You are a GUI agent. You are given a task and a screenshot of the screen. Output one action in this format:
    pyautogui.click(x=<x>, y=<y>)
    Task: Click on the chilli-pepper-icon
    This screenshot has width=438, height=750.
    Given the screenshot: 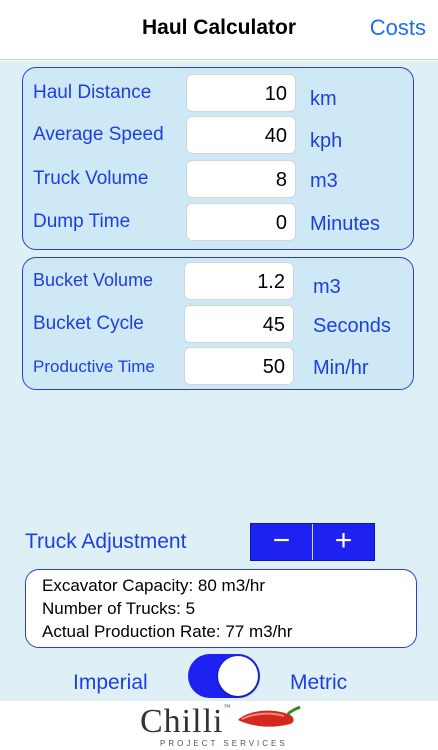 What is the action you would take?
    pyautogui.click(x=269, y=716)
    